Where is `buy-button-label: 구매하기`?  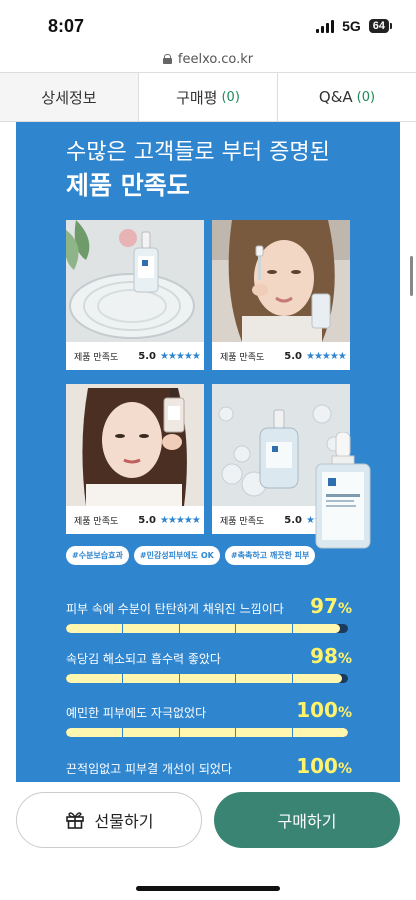
buy-button-label: 구매하기 is located at coordinates (307, 821).